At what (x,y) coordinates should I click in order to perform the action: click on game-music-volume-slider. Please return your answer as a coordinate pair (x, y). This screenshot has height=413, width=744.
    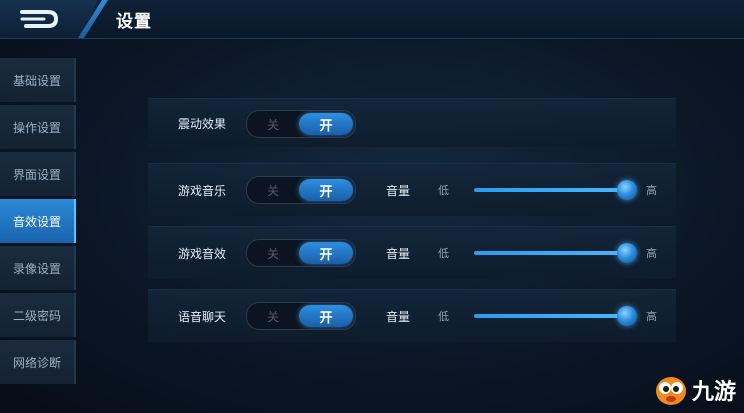
    Looking at the image, I should click on (555, 190).